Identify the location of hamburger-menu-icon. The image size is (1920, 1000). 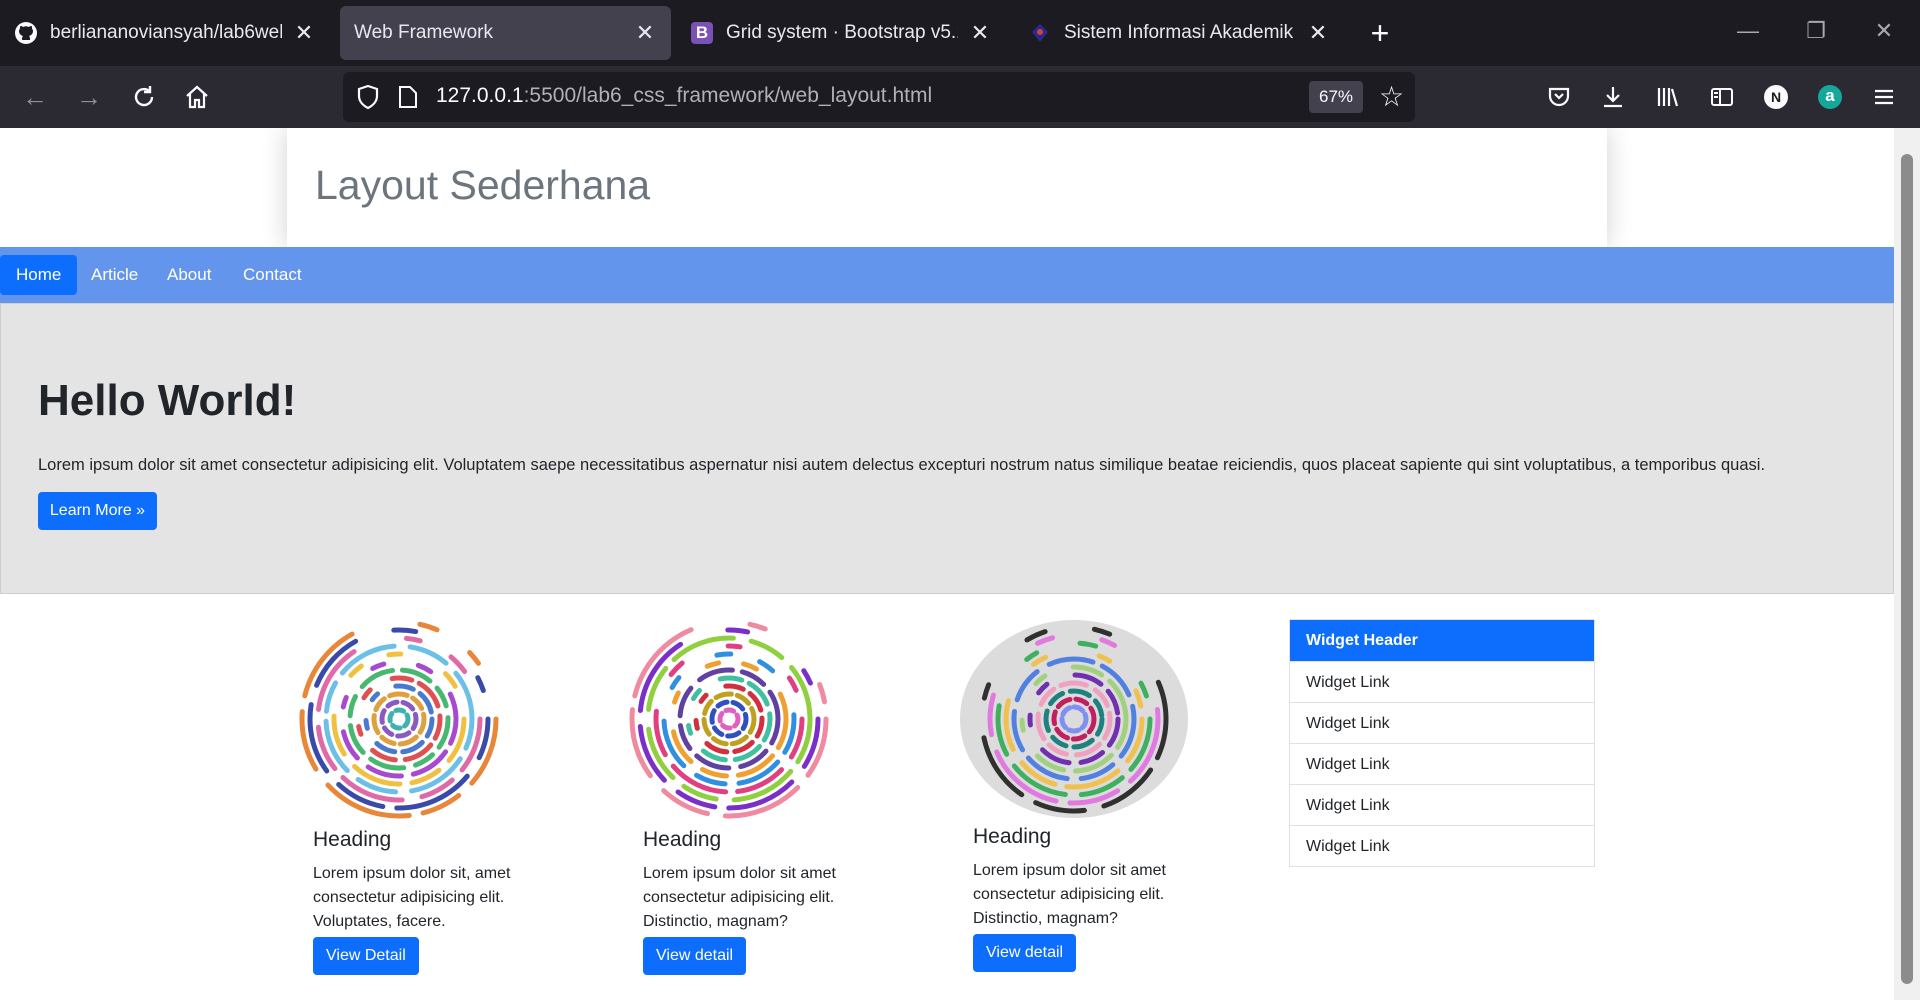
(1884, 97).